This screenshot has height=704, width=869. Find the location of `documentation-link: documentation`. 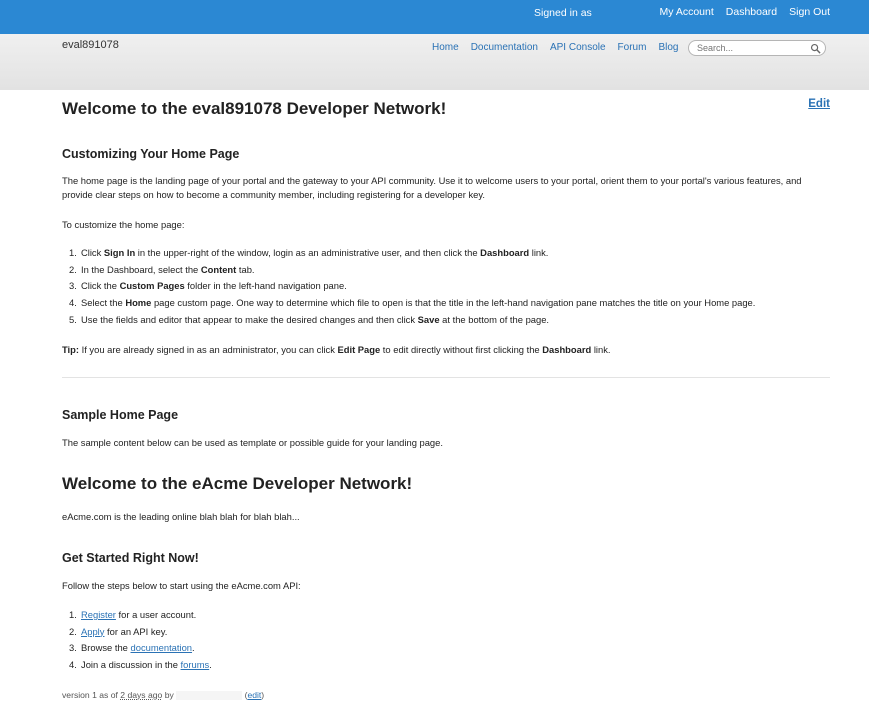

documentation-link: documentation is located at coordinates (162, 647).